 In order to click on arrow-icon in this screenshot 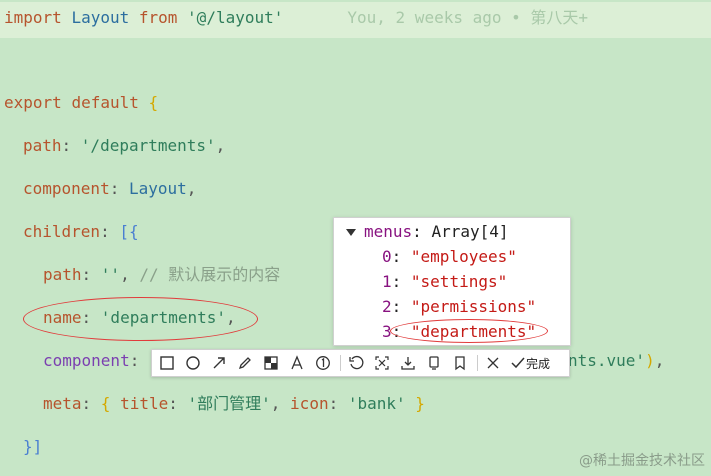, I will do `click(219, 363)`.